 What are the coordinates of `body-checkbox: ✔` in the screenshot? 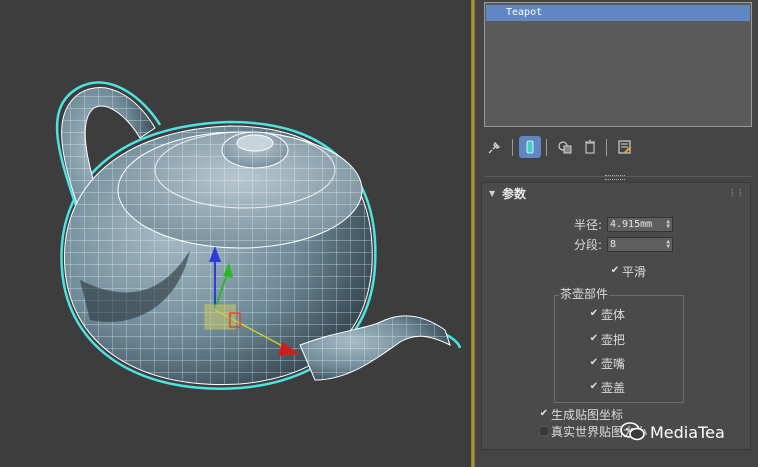 It's located at (594, 314).